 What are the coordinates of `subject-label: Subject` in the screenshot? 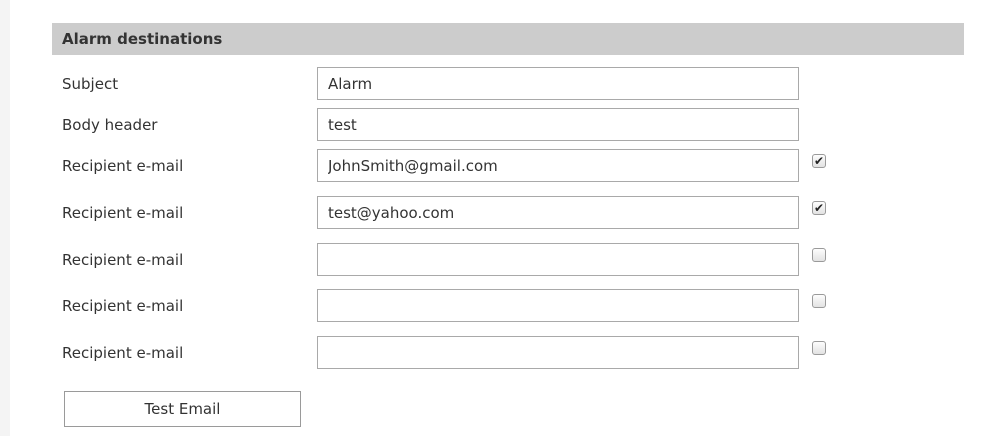 It's located at (90, 84).